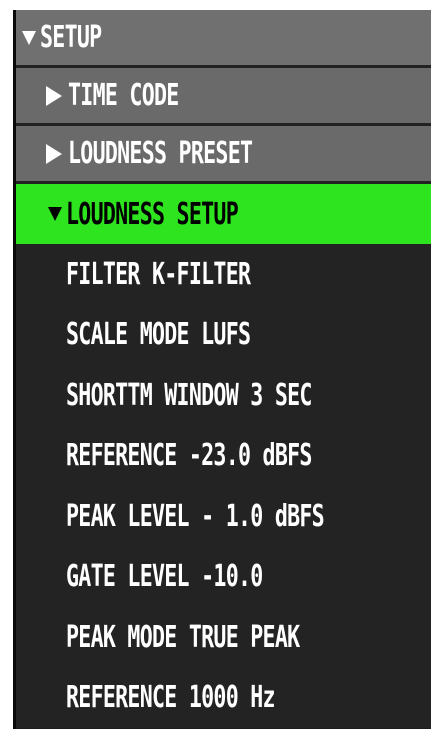  I want to click on submenu-time-code: TIME CODE, so click(223, 97).